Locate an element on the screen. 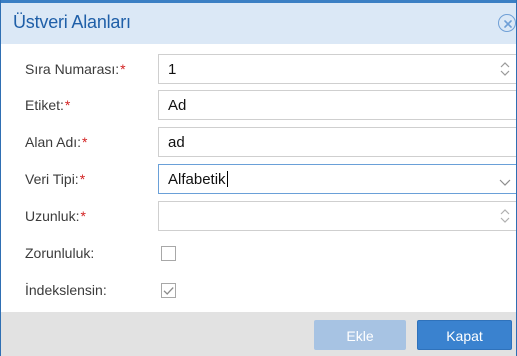 The height and width of the screenshot is (356, 517). row-zorunluluk: Zorunluluk: is located at coordinates (258, 254).